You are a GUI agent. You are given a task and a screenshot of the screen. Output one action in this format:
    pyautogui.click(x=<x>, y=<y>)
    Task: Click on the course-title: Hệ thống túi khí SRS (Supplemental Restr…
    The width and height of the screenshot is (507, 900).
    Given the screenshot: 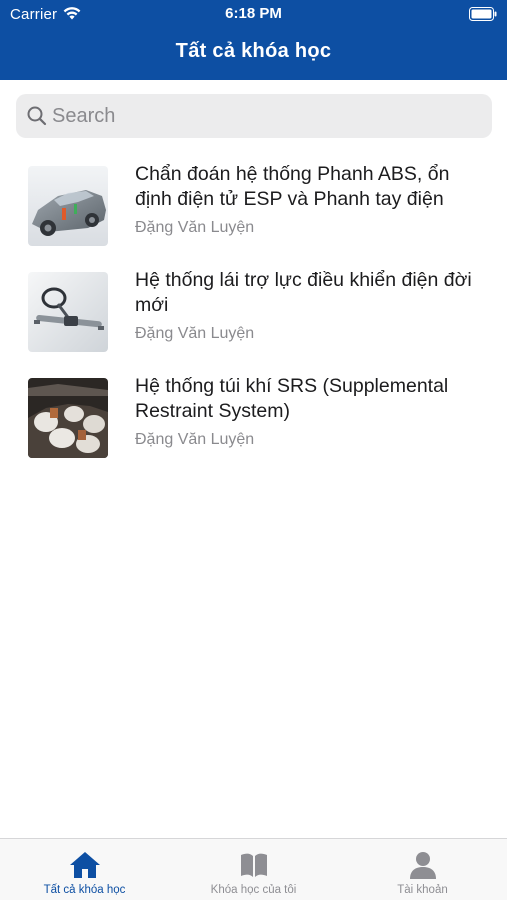 What is the action you would take?
    pyautogui.click(x=292, y=398)
    